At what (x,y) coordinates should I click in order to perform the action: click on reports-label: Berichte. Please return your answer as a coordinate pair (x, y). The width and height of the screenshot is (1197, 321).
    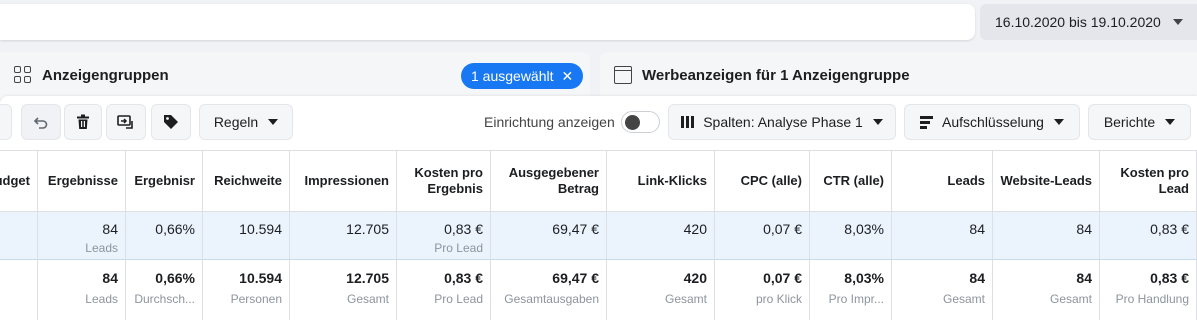
    Looking at the image, I should click on (1129, 122).